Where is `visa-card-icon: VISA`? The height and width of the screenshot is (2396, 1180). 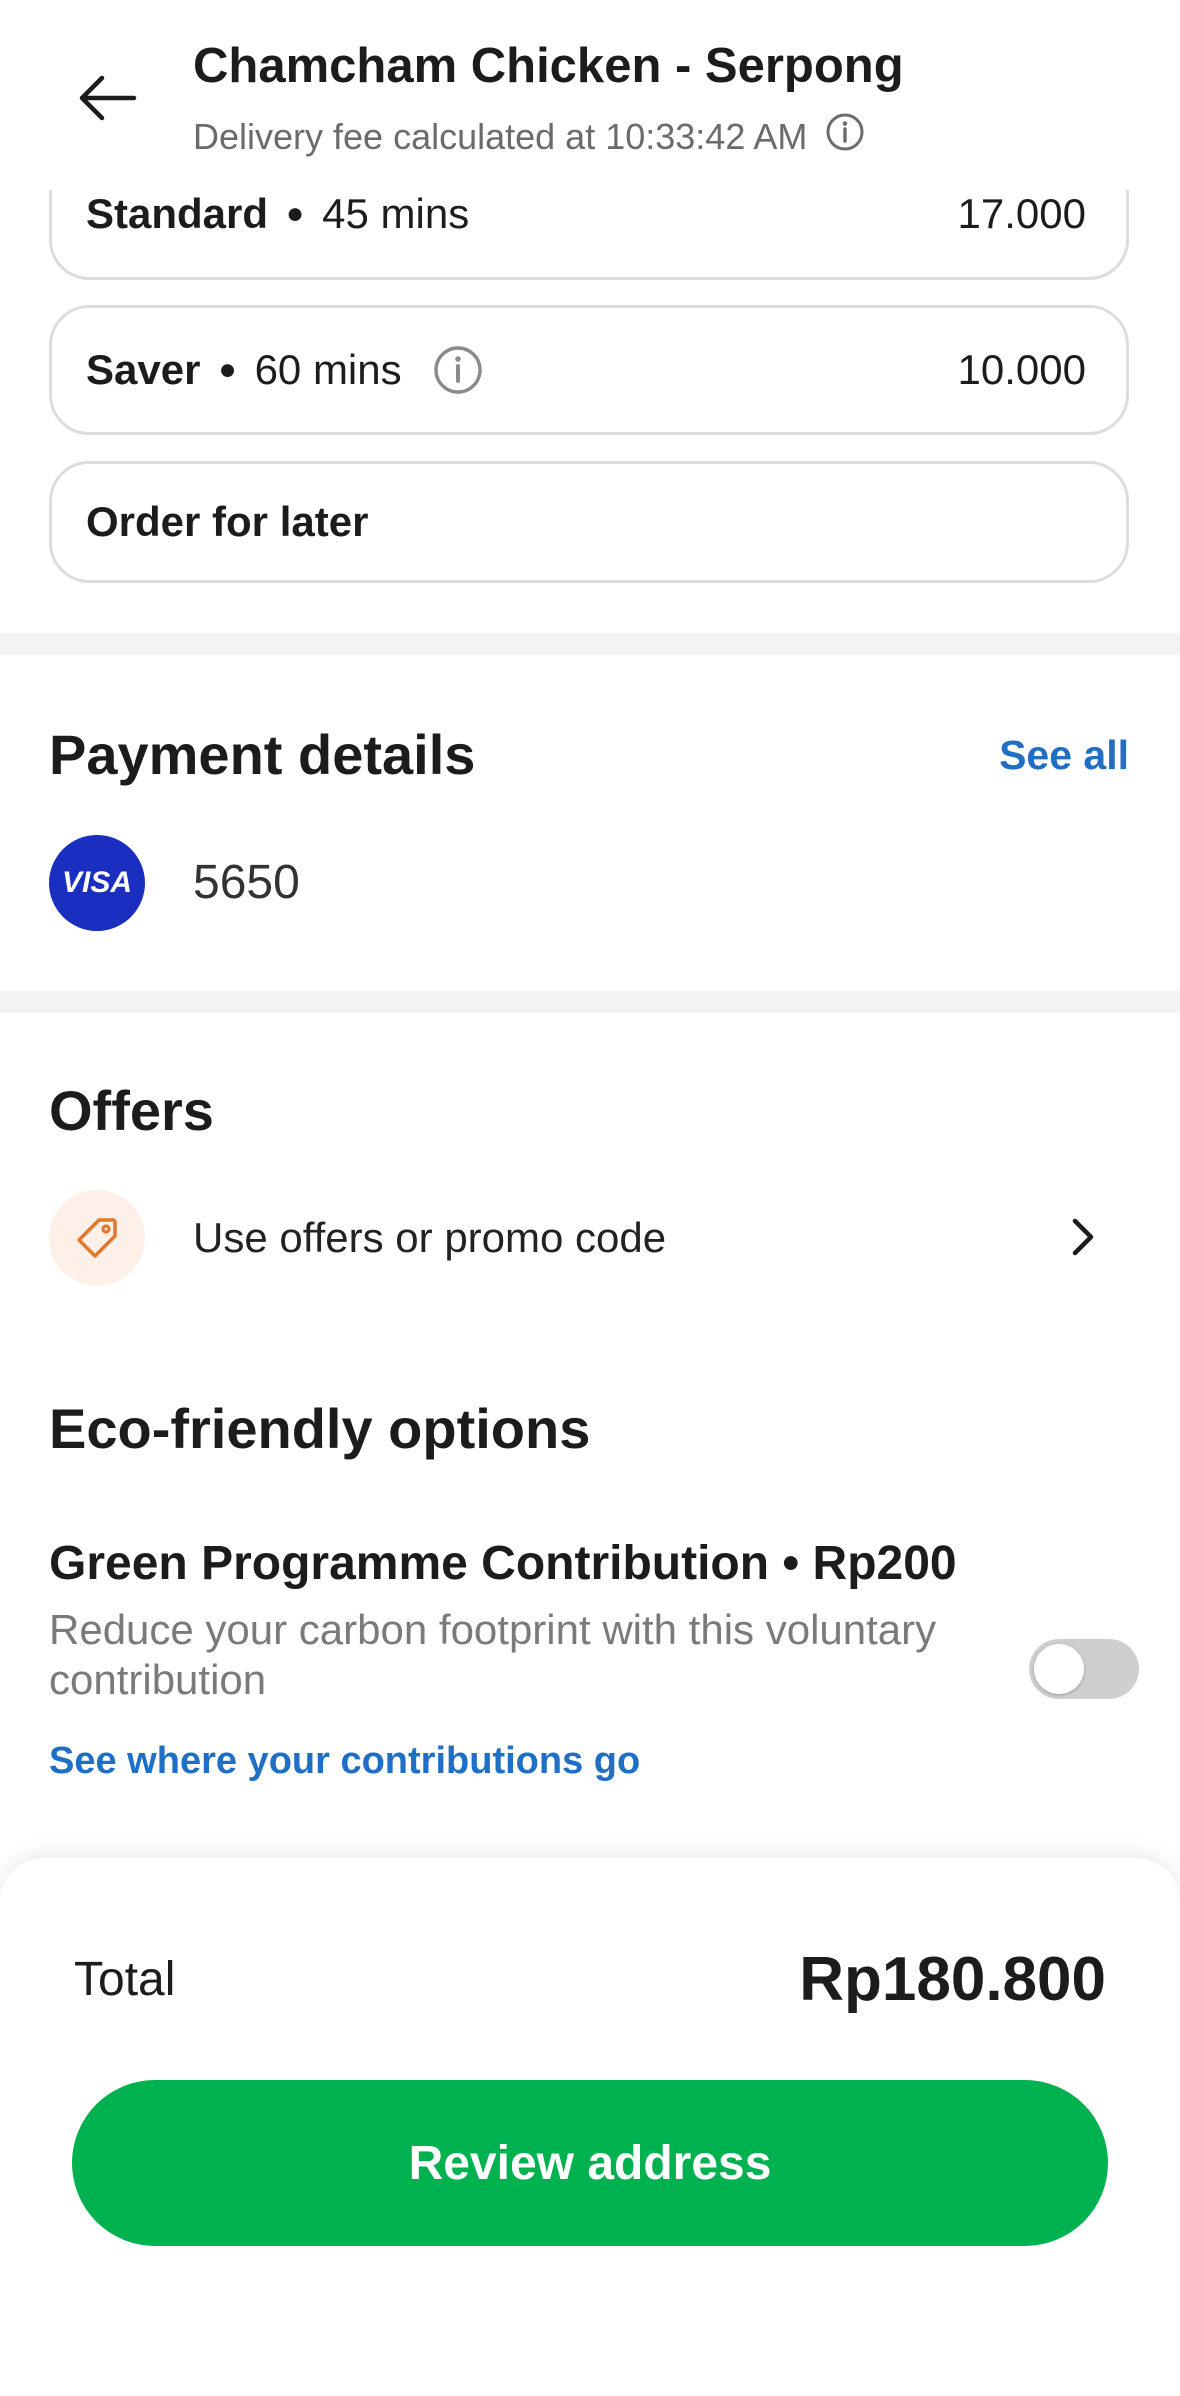
visa-card-icon: VISA is located at coordinates (97, 883).